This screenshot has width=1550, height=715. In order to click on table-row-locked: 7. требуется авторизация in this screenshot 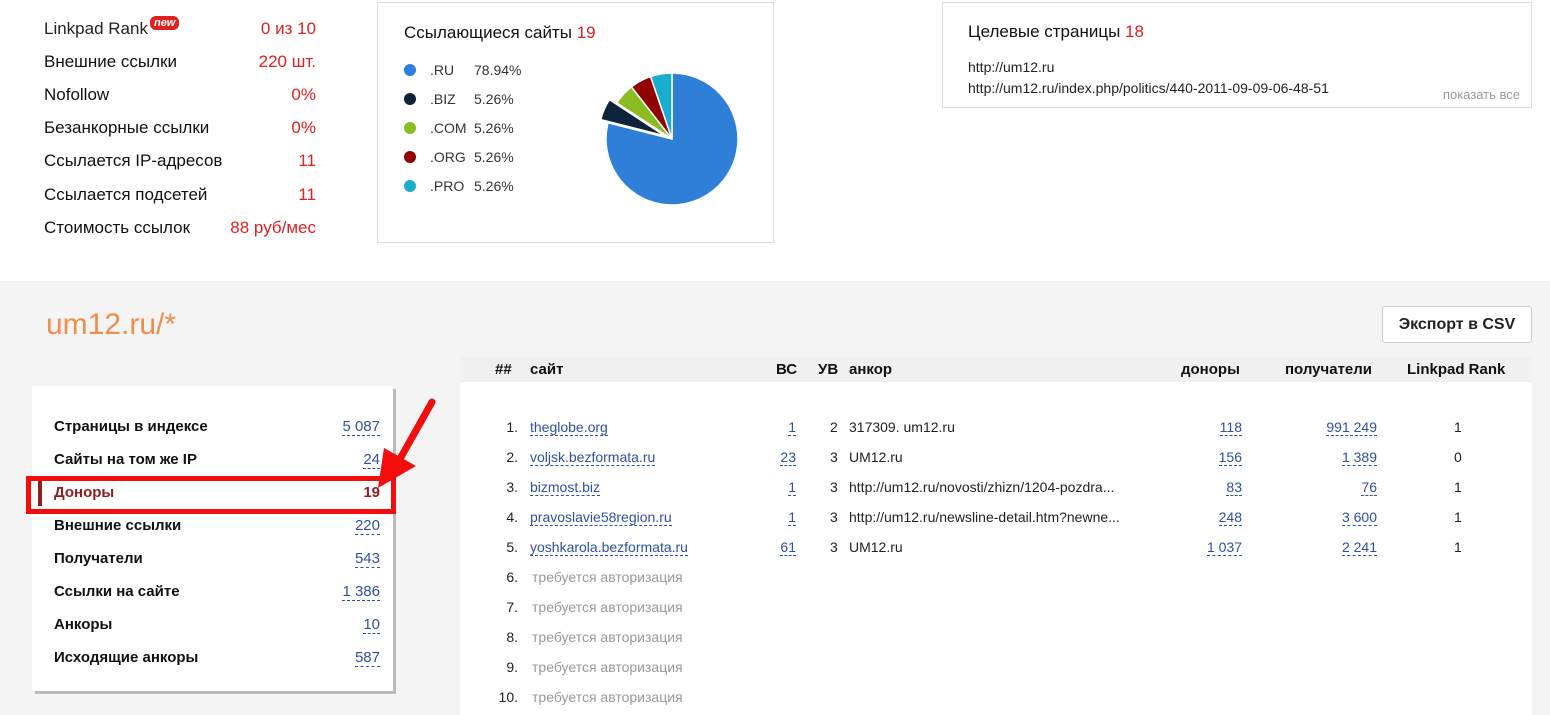, I will do `click(594, 607)`.